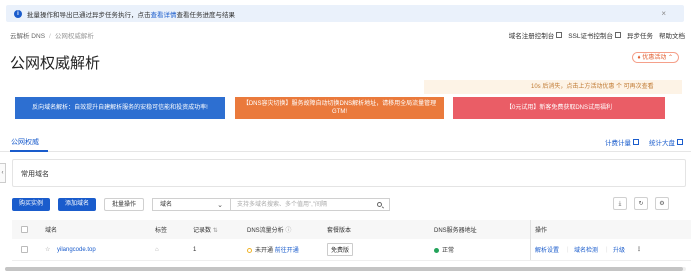 The height and width of the screenshot is (273, 691). I want to click on traffic-enable-link: 前往开通, so click(287, 251).